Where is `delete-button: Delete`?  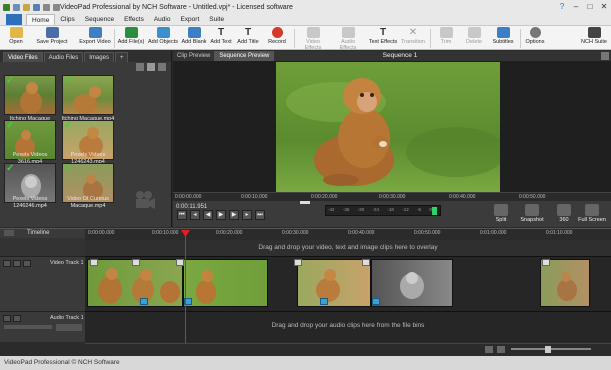 delete-button: Delete is located at coordinates (474, 38).